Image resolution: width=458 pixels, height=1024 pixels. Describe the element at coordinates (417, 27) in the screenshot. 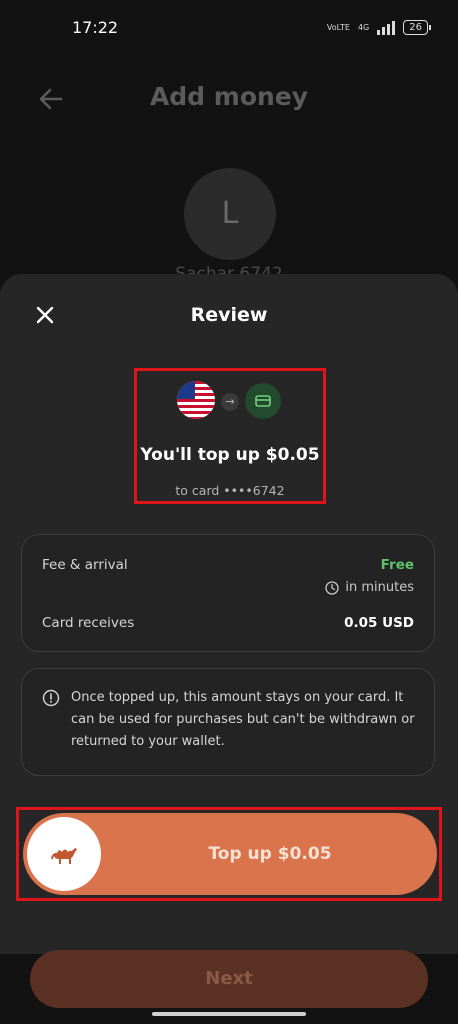

I see `battery-icon: 26` at that location.